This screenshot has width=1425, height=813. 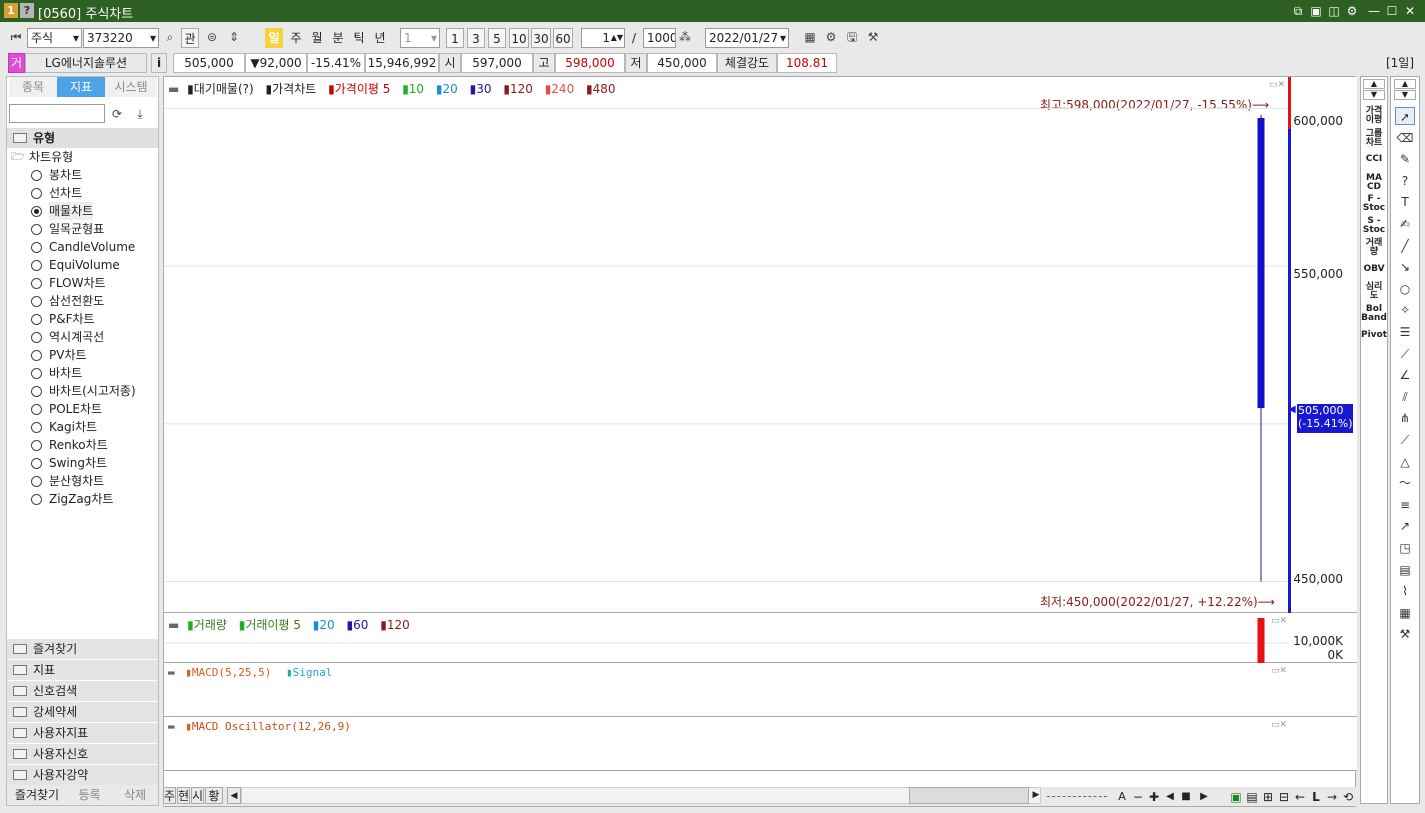 What do you see at coordinates (1268, 797) in the screenshot?
I see `layout-icon: ⊞` at bounding box center [1268, 797].